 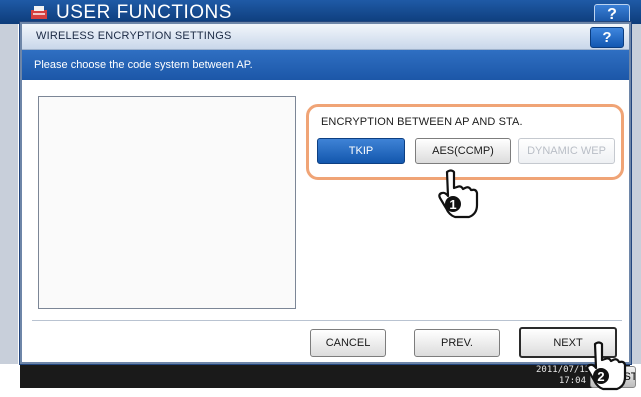 I want to click on tkip-button: TKIP, so click(x=361, y=151).